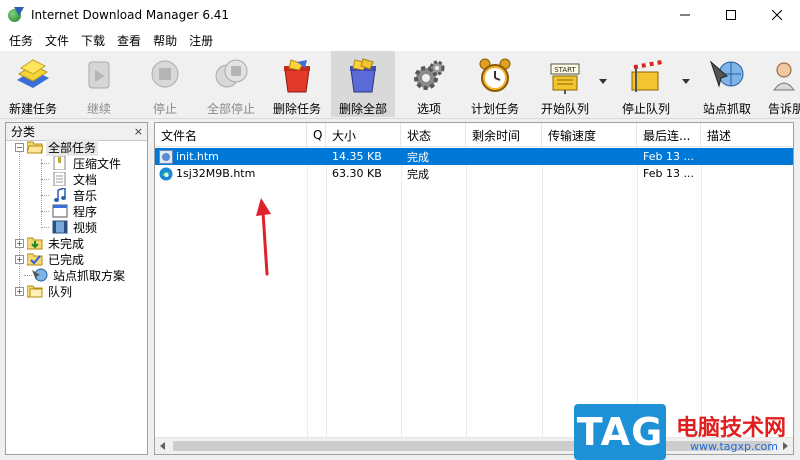 This screenshot has width=800, height=460. What do you see at coordinates (495, 75) in the screenshot?
I see `scheduler-clock-icon` at bounding box center [495, 75].